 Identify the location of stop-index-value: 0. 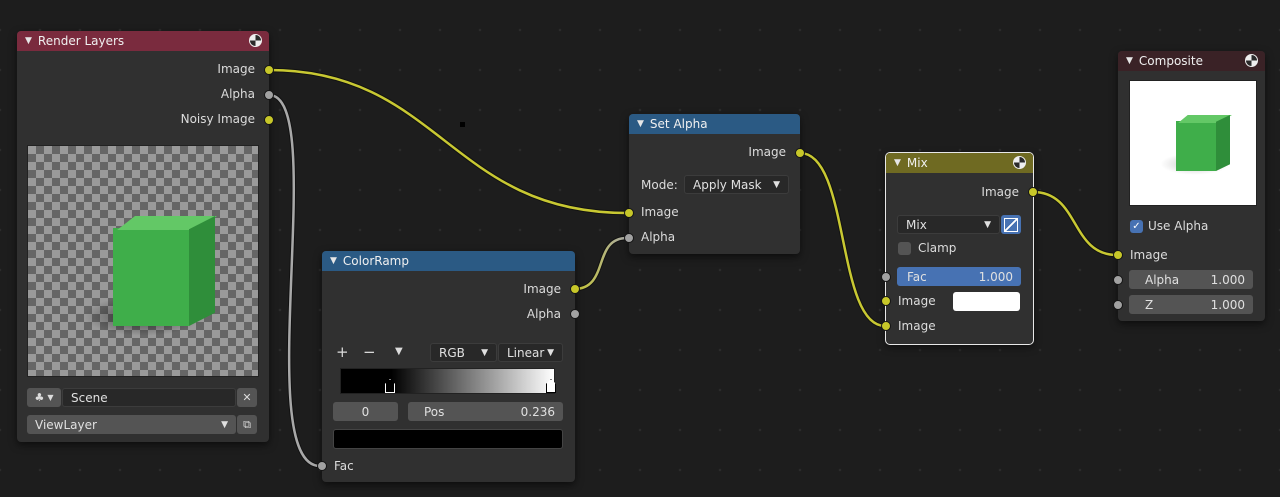
(365, 411).